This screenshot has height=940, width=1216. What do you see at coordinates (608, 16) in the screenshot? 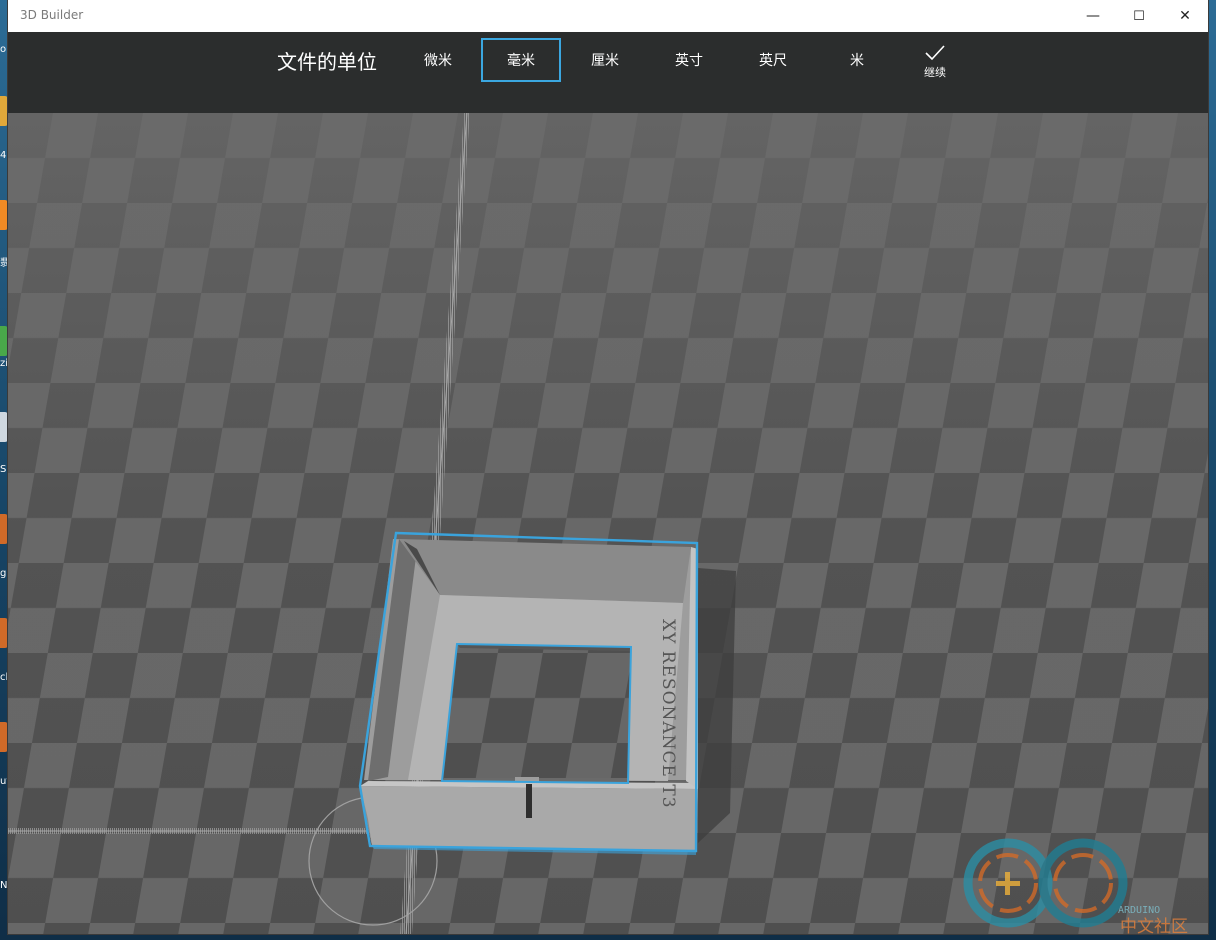
I see `title-bar: 3D Builder — ☐ ✕` at bounding box center [608, 16].